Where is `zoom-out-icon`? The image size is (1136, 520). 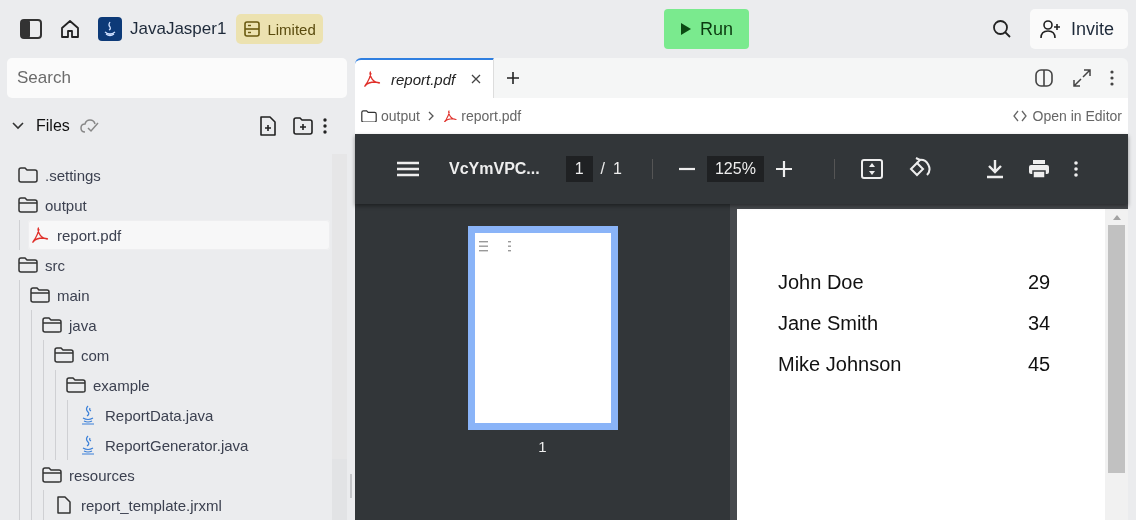 zoom-out-icon is located at coordinates (686, 169).